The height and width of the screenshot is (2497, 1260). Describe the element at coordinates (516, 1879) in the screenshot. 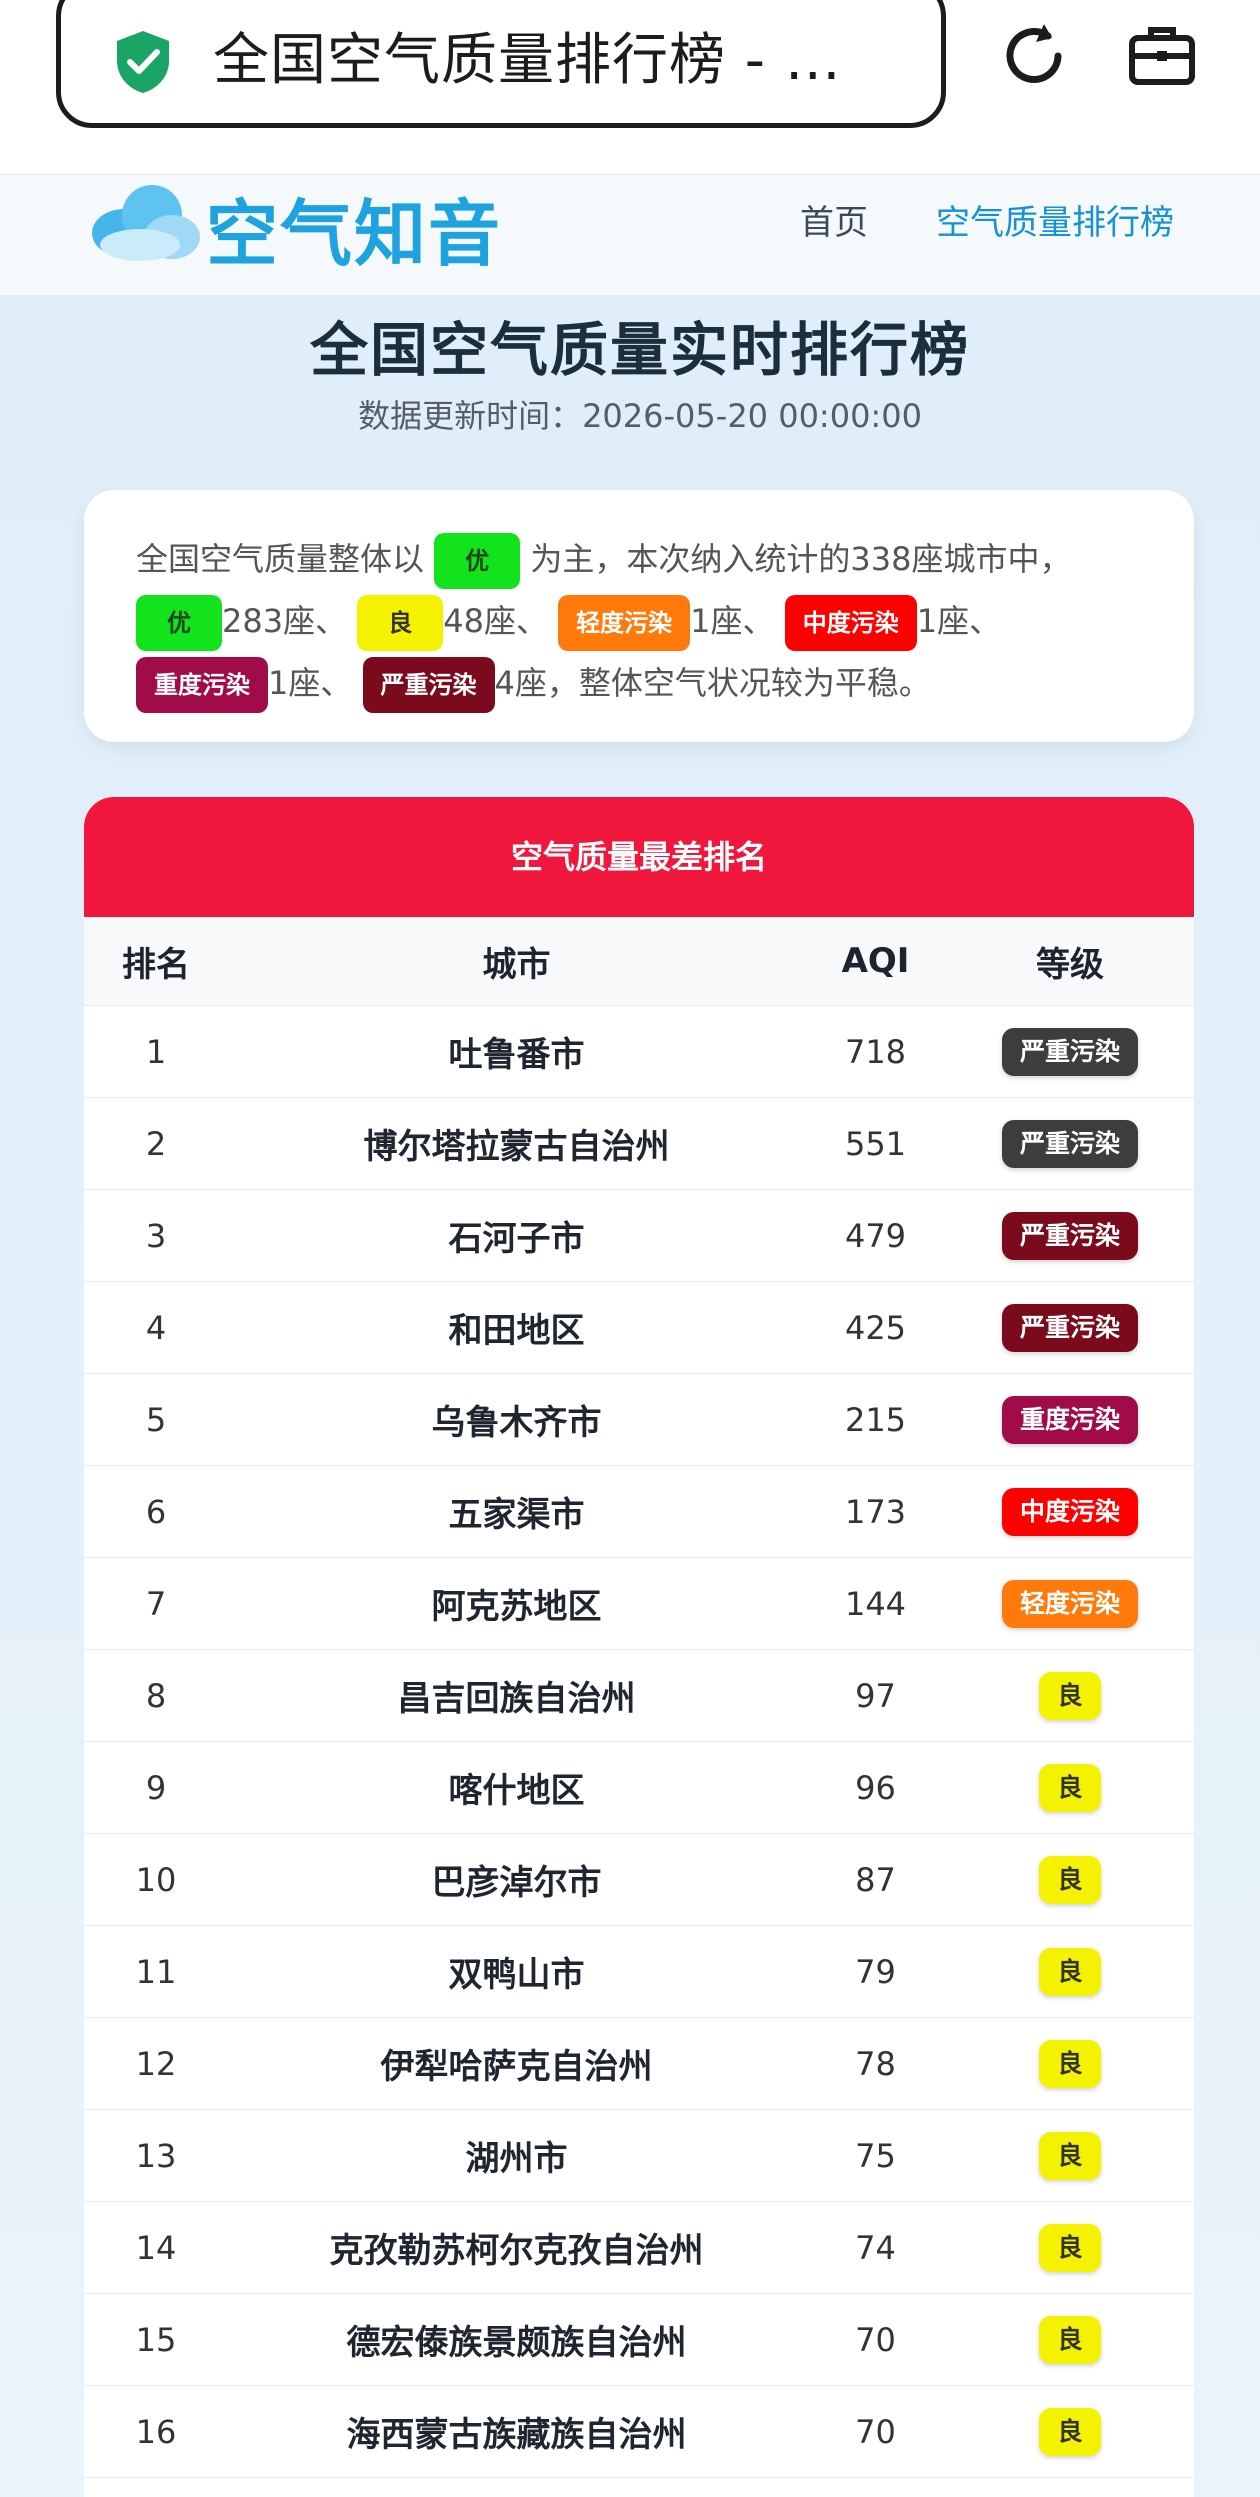

I see `city-cell: 巴彦淖尔市` at that location.